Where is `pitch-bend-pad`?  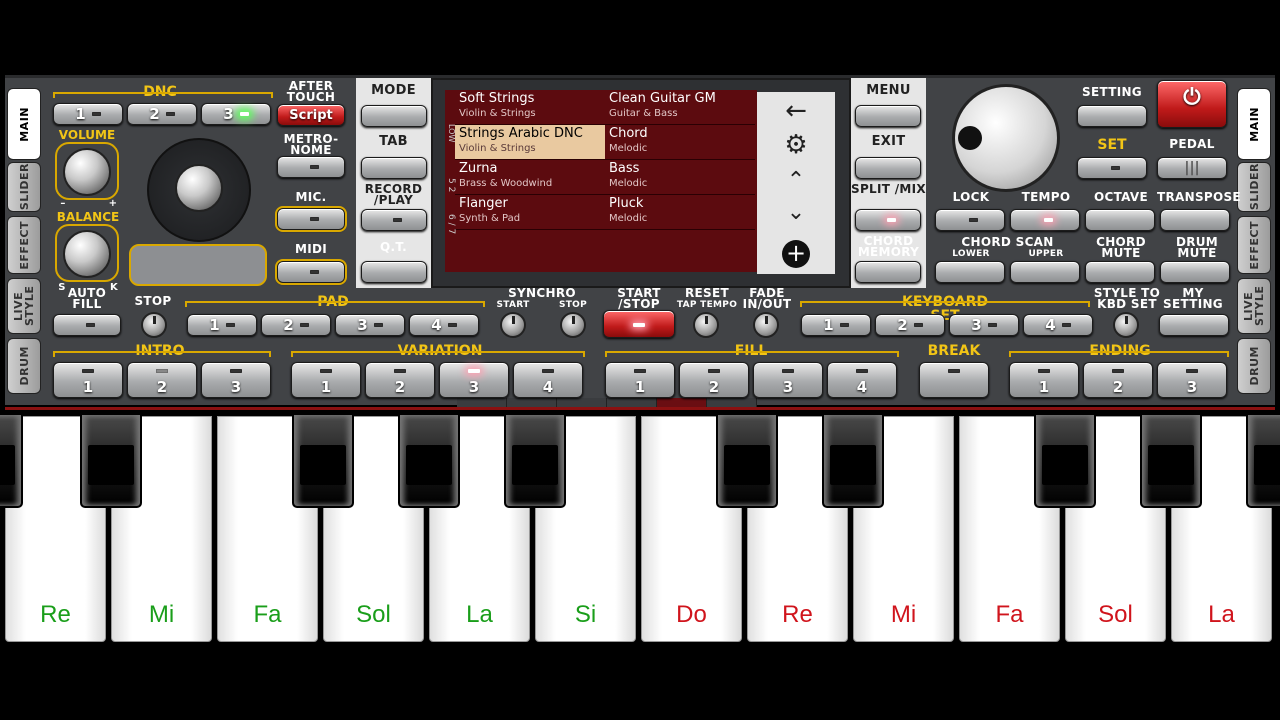
pitch-bend-pad is located at coordinates (198, 265).